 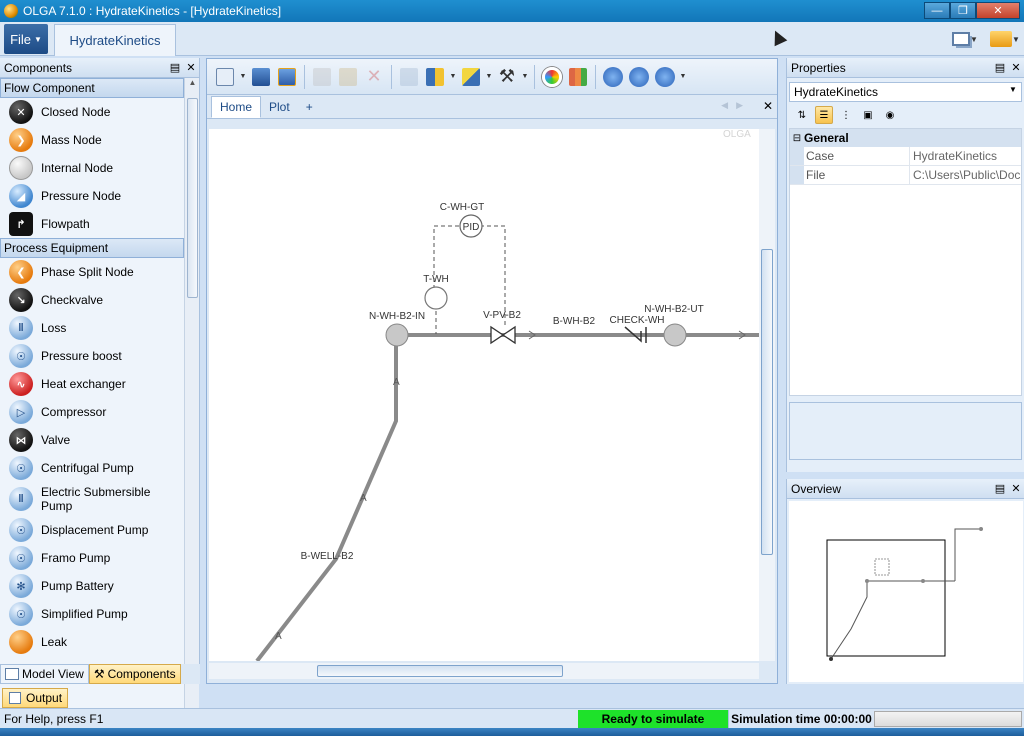 I want to click on component-loss: ‖ Loss, so click(x=92, y=328).